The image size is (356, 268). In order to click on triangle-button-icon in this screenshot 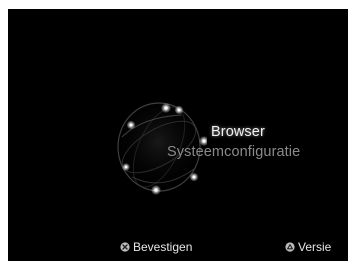, I will do `click(290, 247)`.